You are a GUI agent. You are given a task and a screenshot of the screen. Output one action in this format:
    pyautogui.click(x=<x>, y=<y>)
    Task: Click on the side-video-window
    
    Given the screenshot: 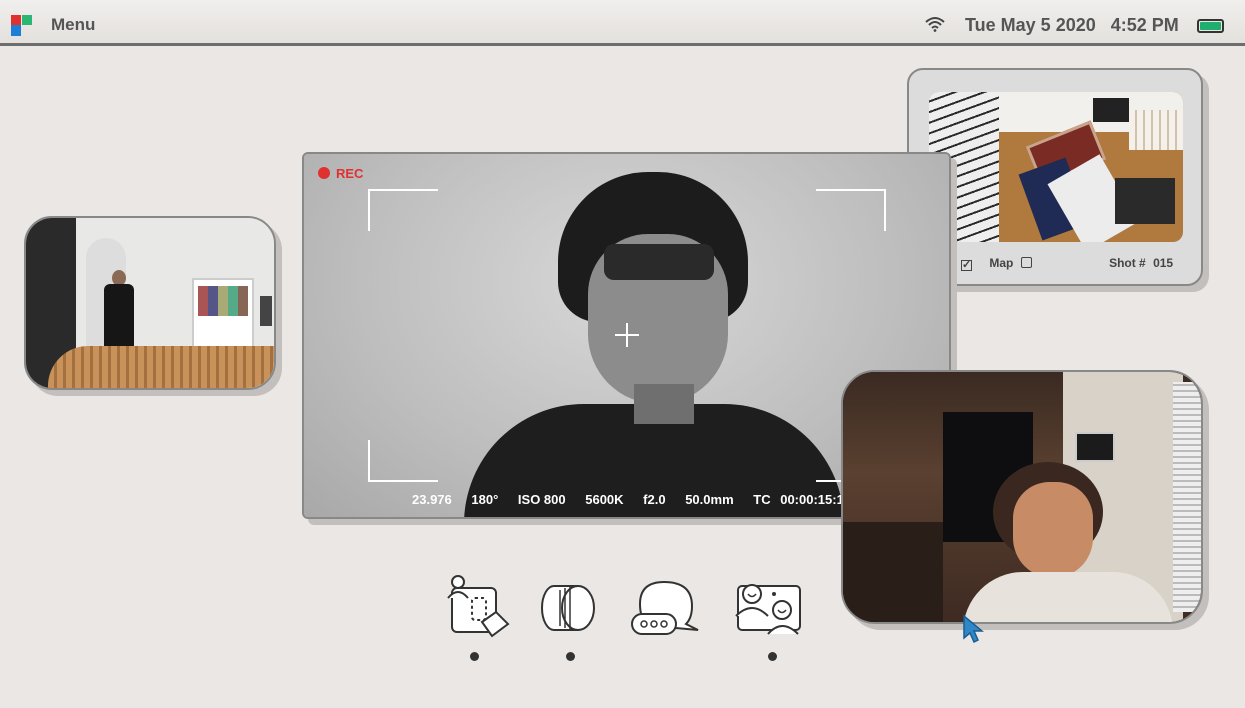 What is the action you would take?
    pyautogui.click(x=150, y=303)
    